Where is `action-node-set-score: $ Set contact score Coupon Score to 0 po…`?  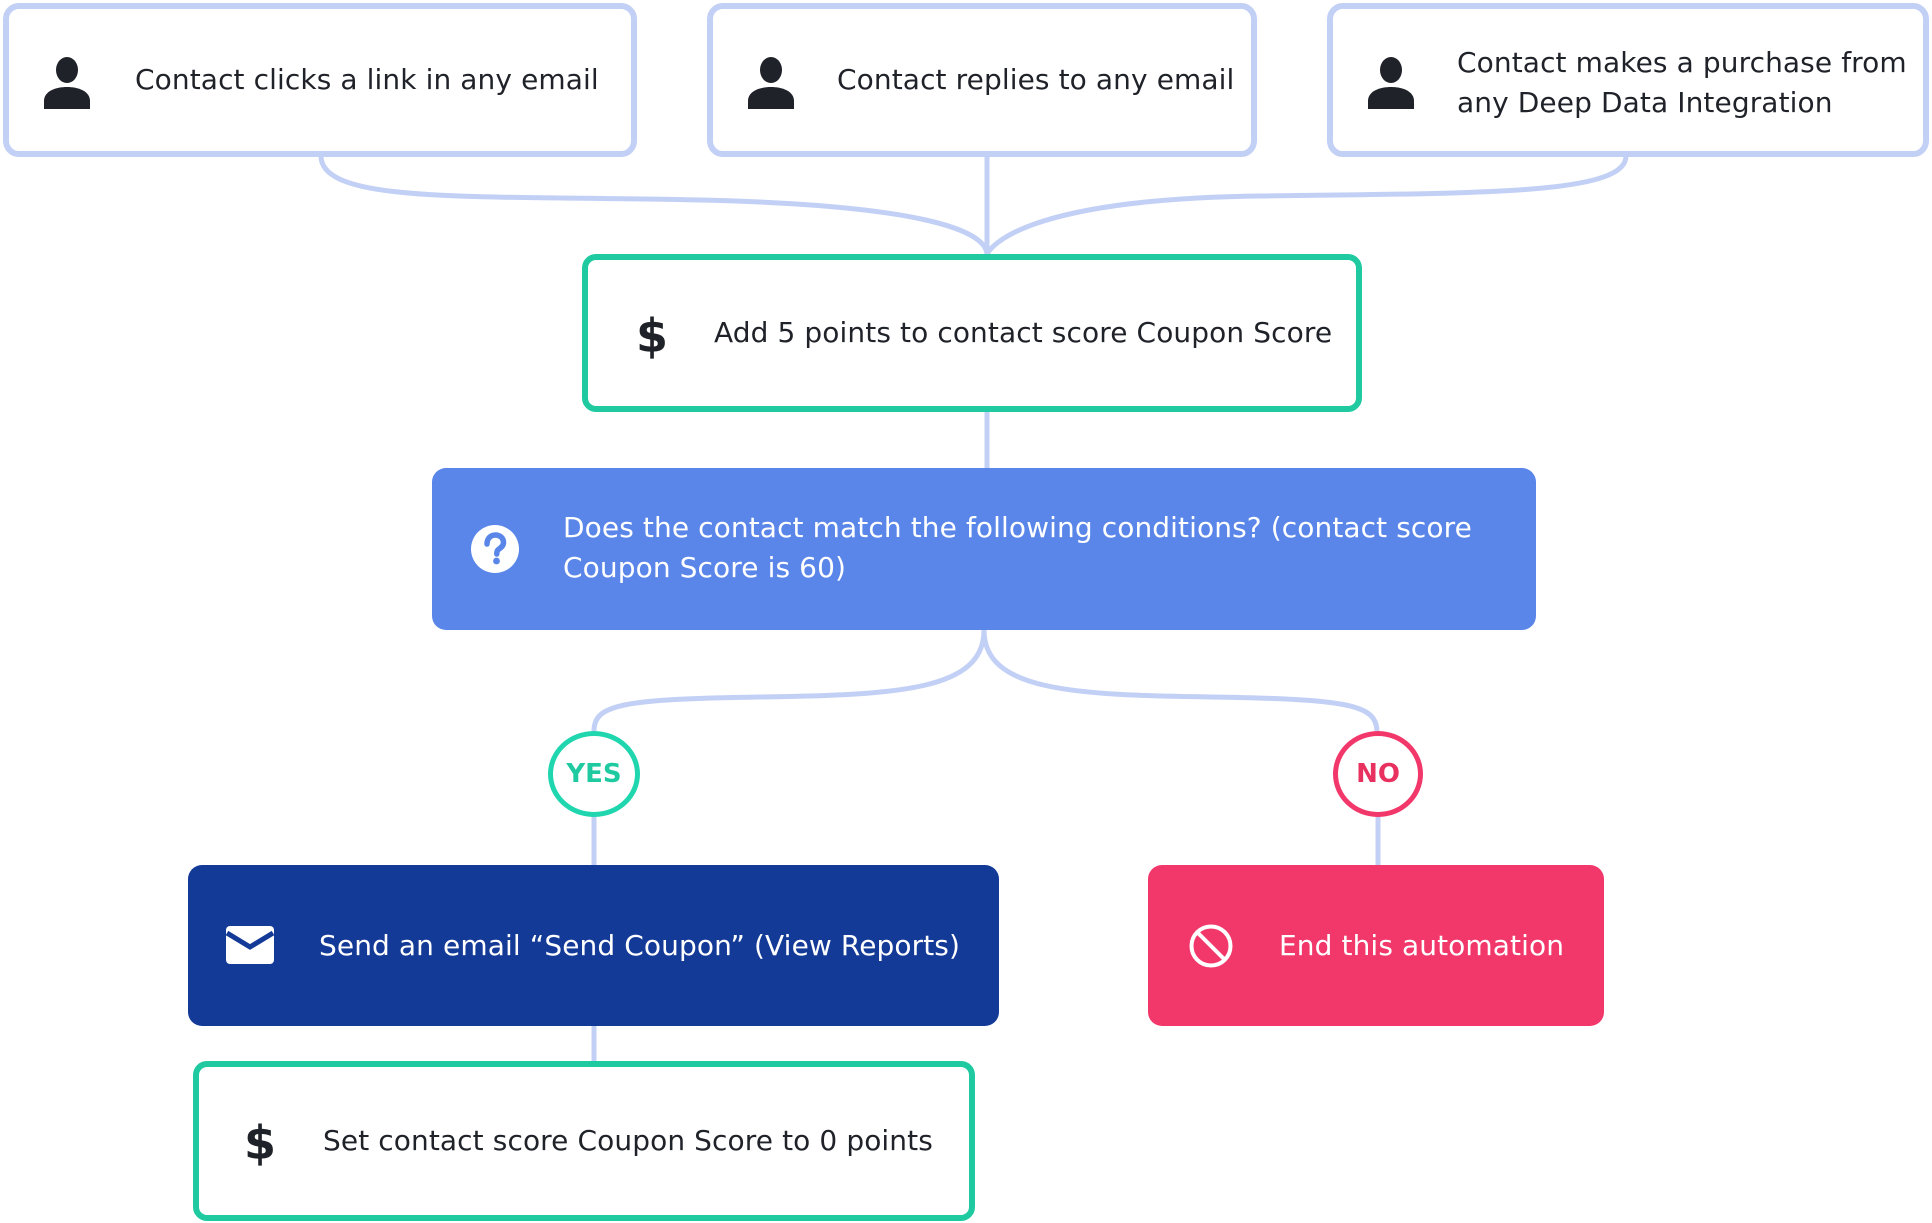
action-node-set-score: $ Set contact score Coupon Score to 0 po… is located at coordinates (584, 1141).